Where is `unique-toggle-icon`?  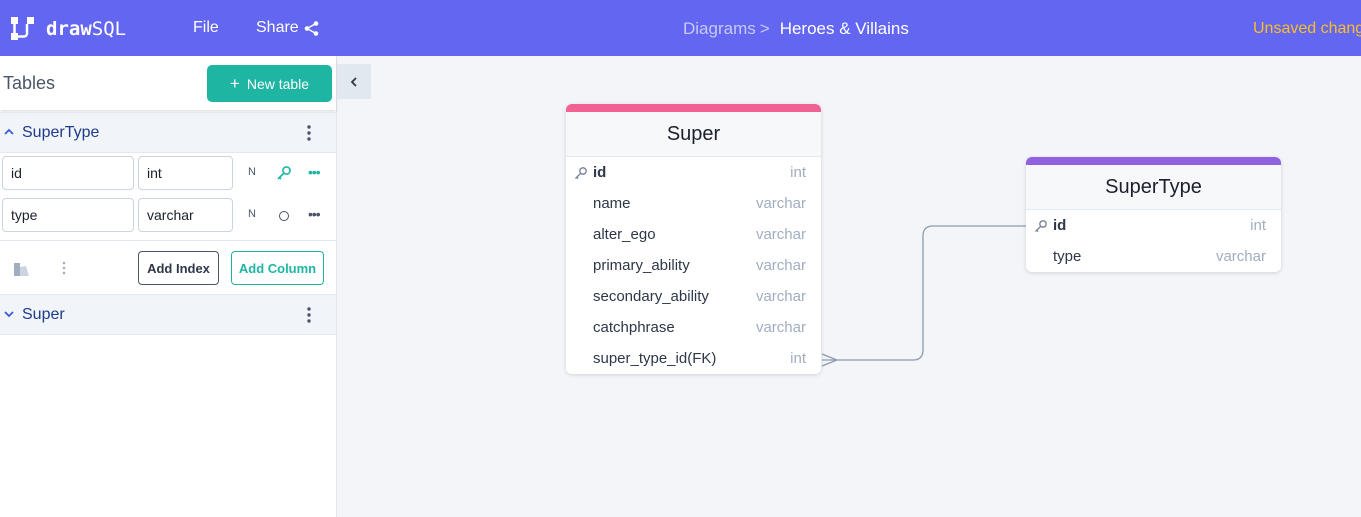 unique-toggle-icon is located at coordinates (284, 216).